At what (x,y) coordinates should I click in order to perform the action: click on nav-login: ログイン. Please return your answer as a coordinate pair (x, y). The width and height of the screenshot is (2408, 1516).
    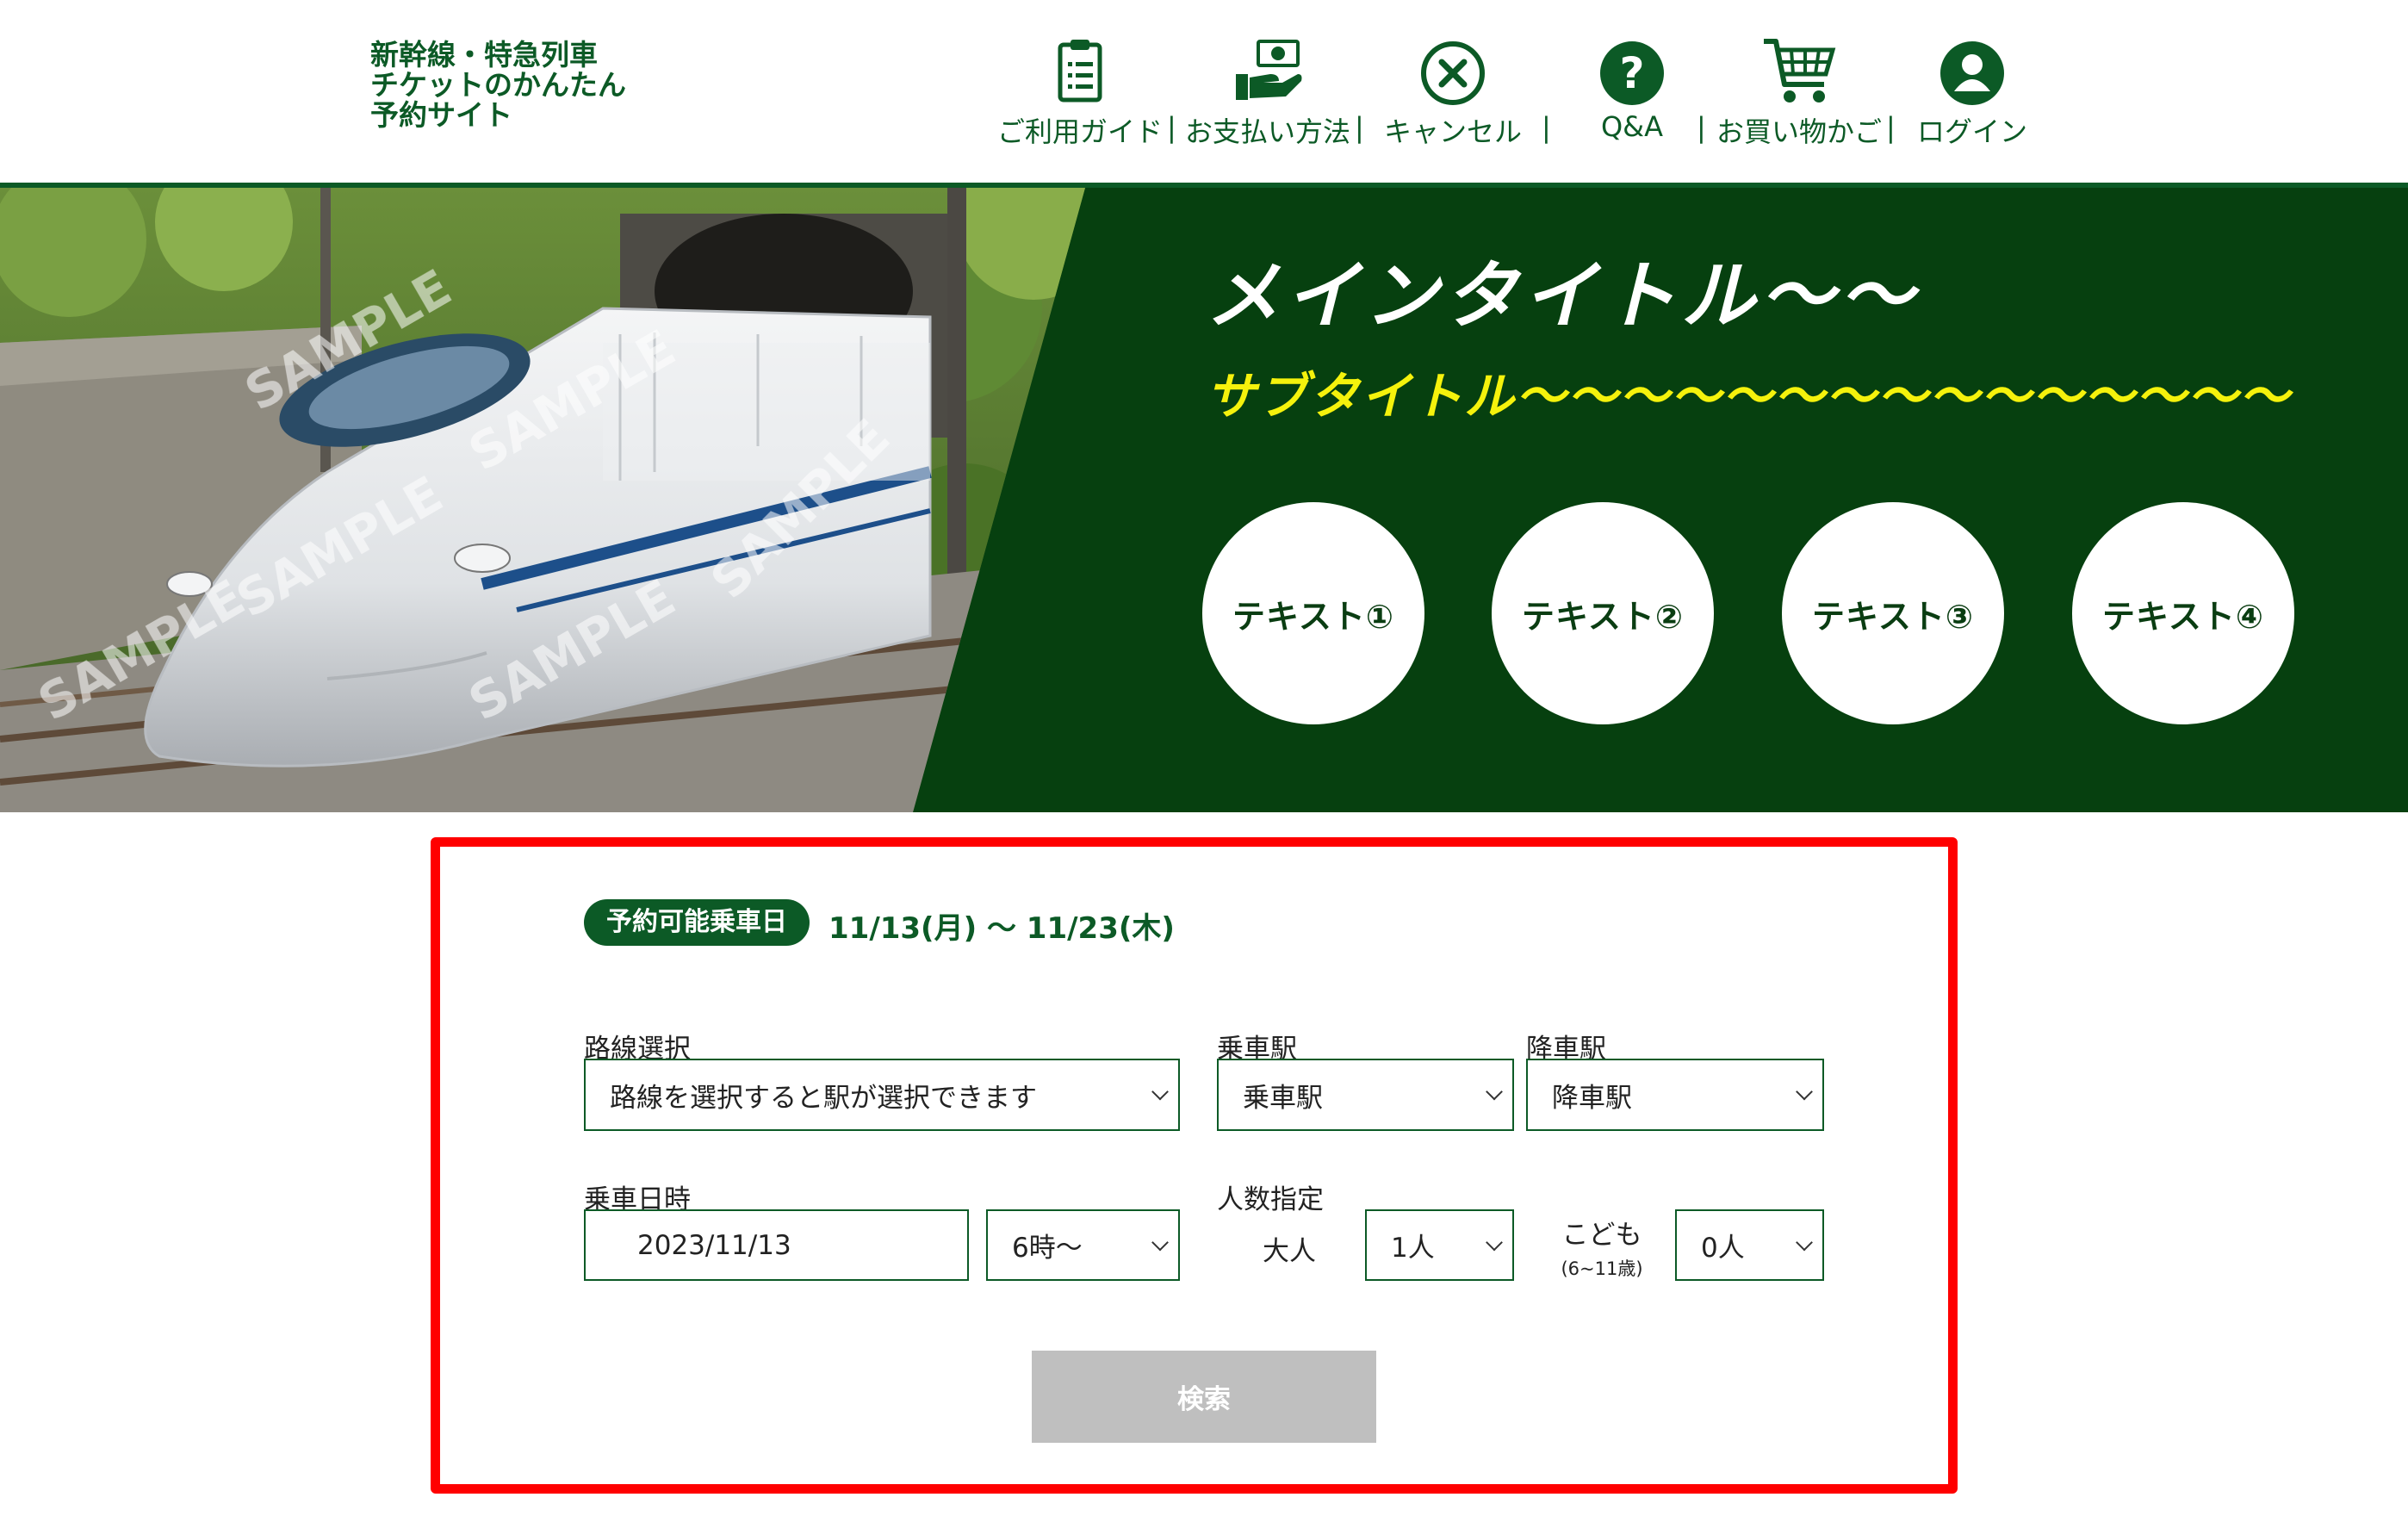
    Looking at the image, I should click on (1972, 92).